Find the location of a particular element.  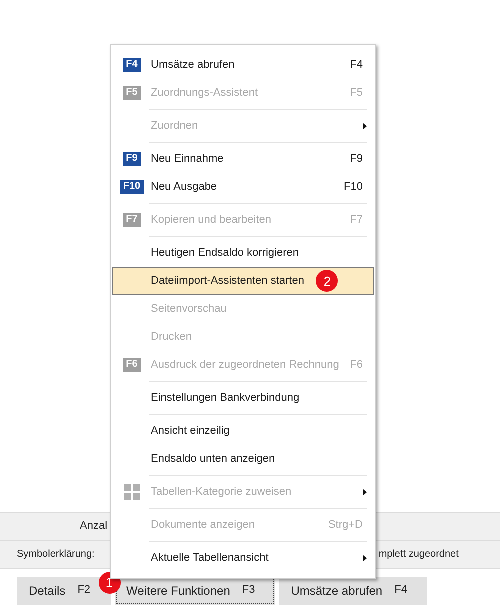

toolbar-button: Umsätze abrufen F4 is located at coordinates (353, 590).